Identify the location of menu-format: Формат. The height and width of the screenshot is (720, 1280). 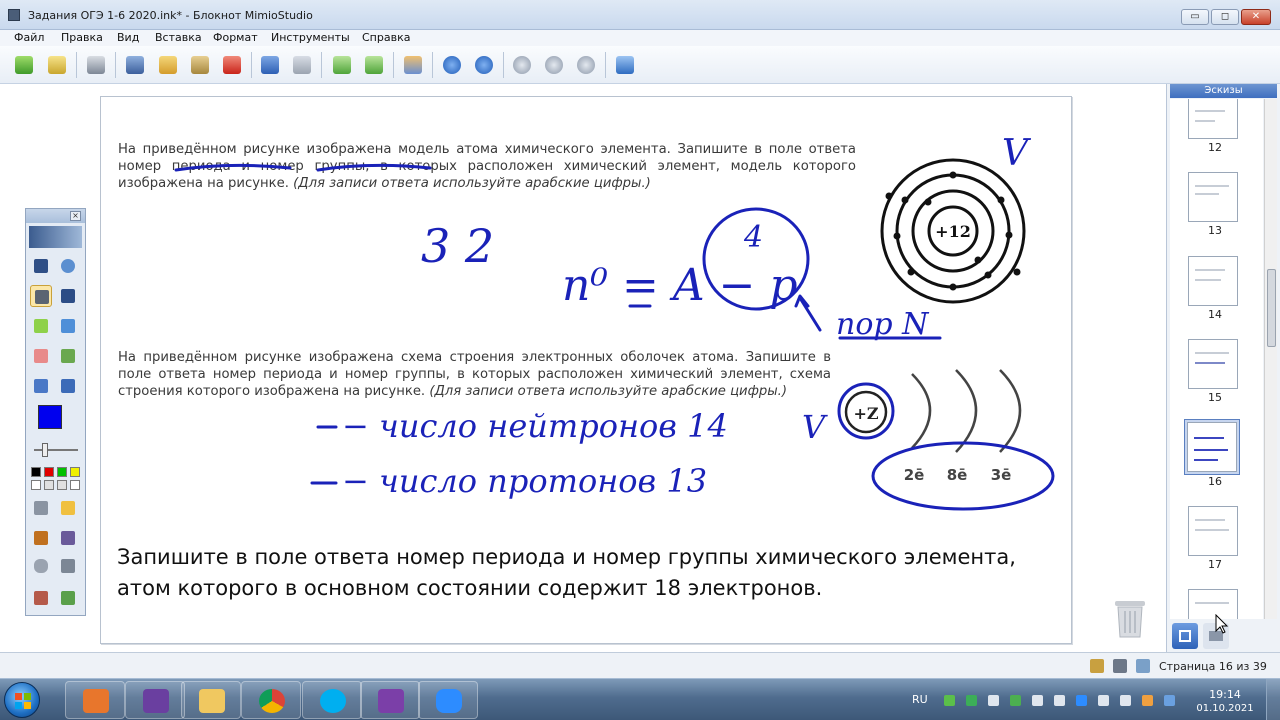
(235, 37).